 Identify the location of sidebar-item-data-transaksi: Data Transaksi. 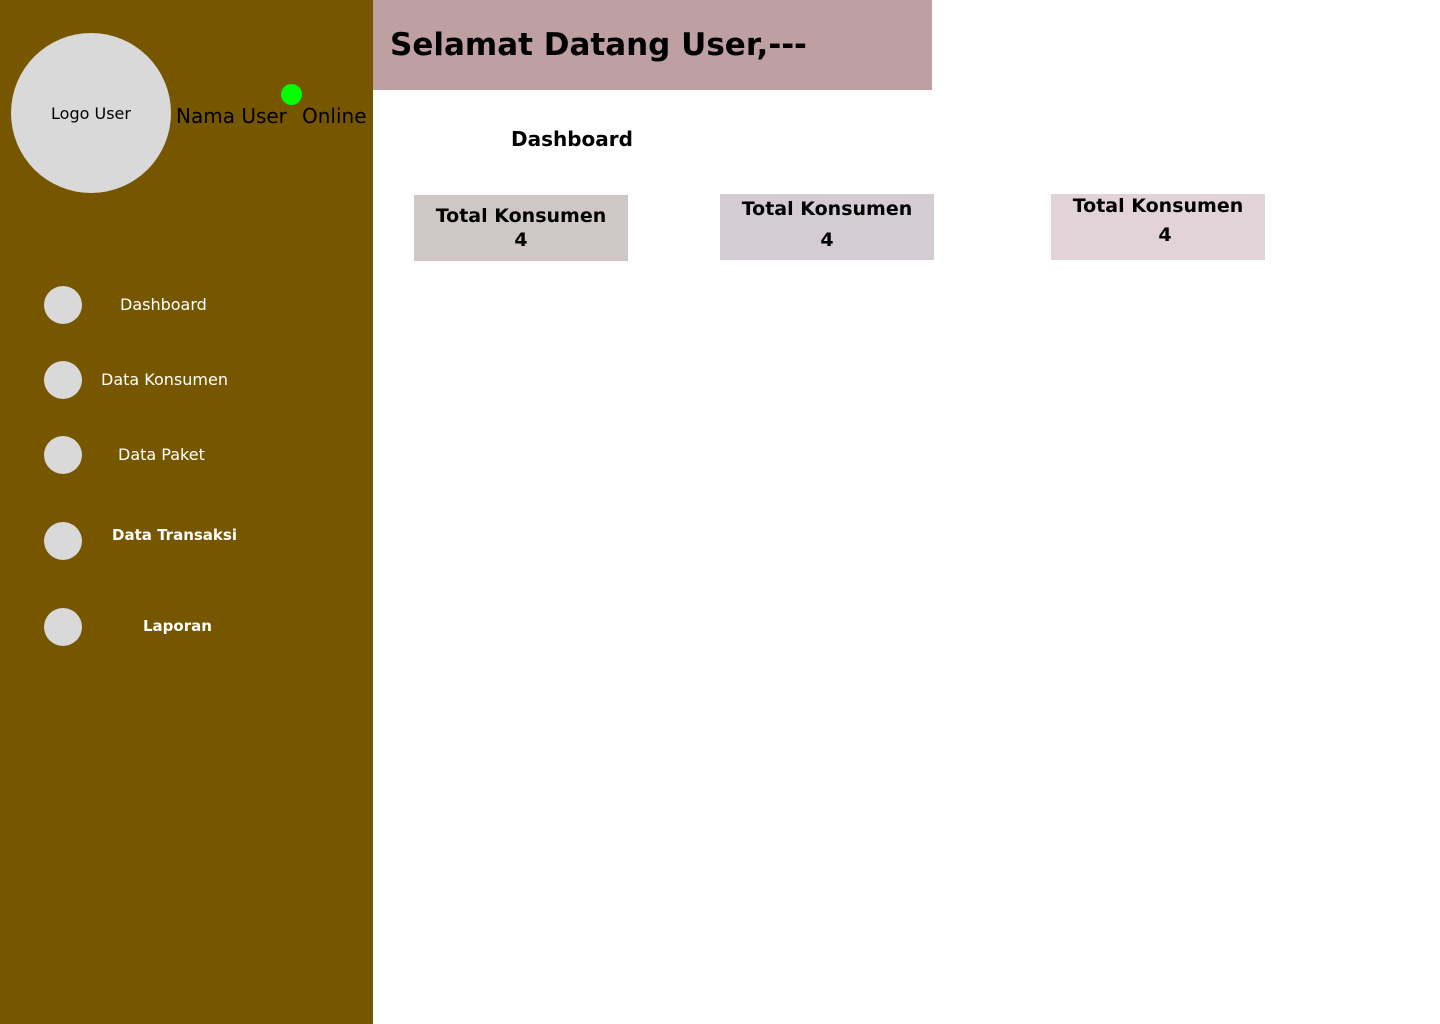
(186, 541).